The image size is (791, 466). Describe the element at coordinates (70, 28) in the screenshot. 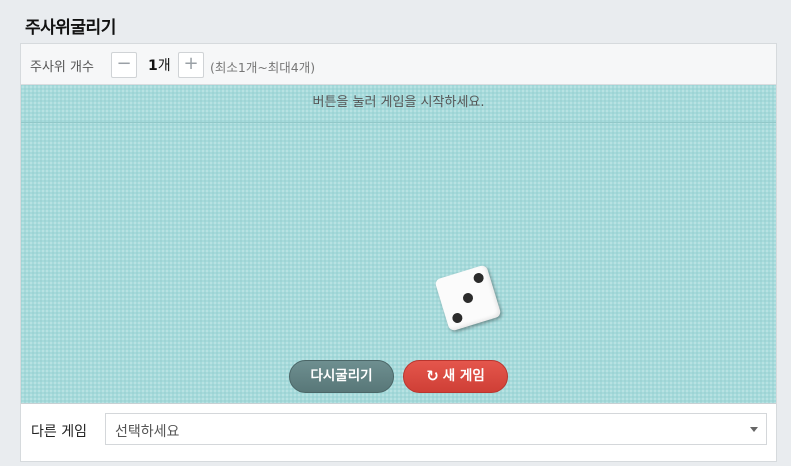

I see `page-title: 주사위굴리기` at that location.